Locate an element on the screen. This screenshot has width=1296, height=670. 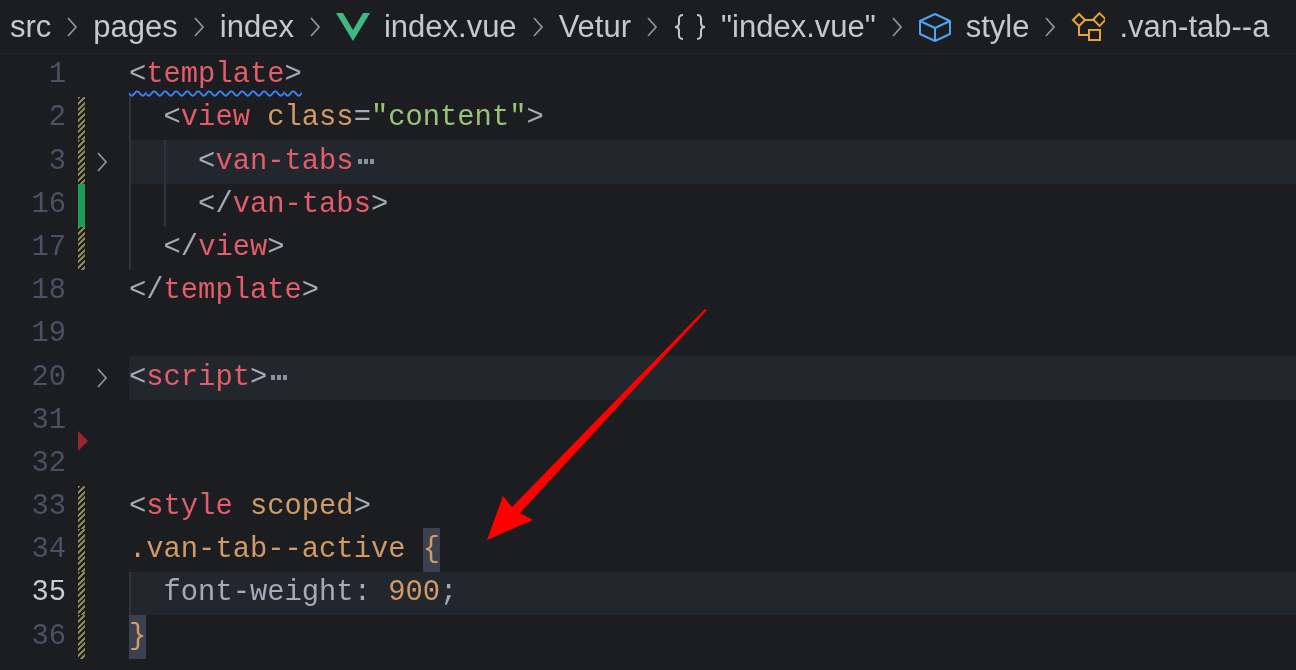
line-number: 35 is located at coordinates (48, 594).